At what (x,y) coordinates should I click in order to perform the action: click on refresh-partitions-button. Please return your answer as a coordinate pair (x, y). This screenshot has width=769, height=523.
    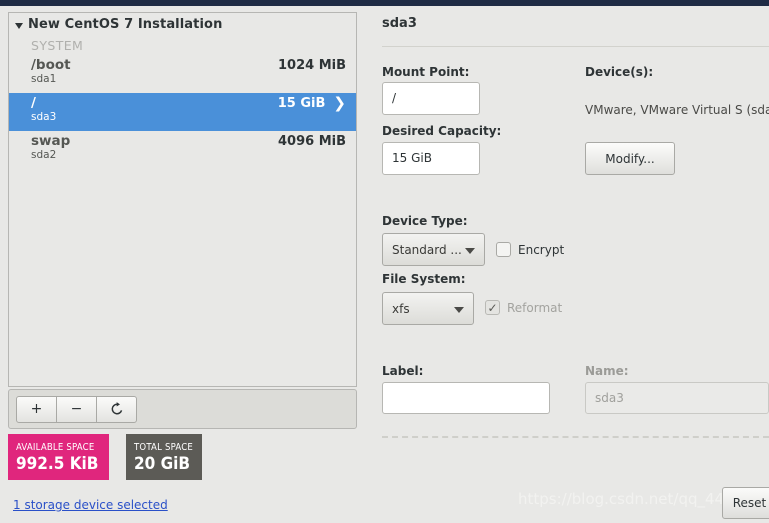
    Looking at the image, I should click on (116, 409).